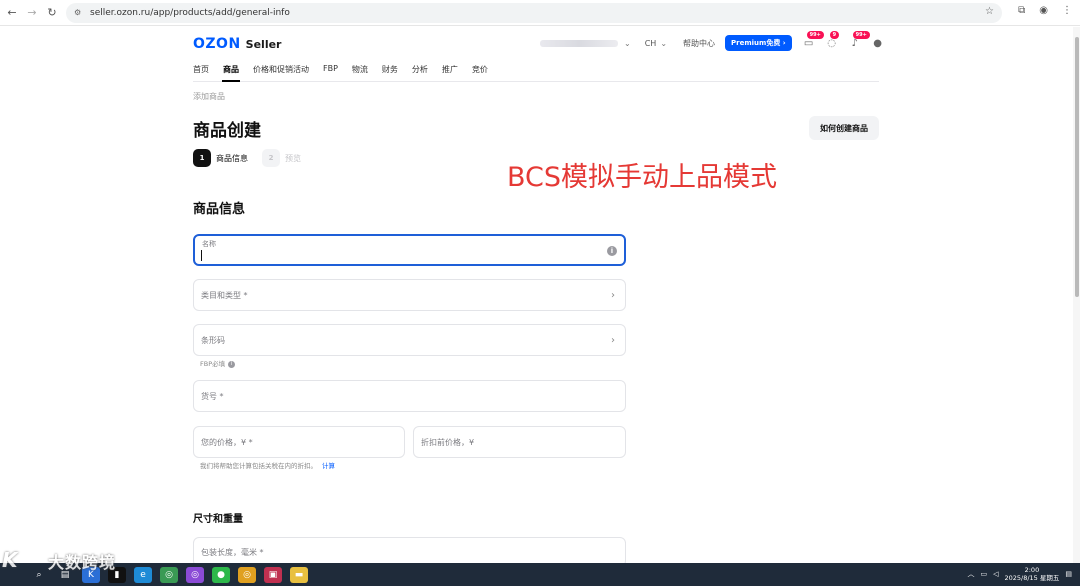 This screenshot has height=586, width=1080. What do you see at coordinates (1032, 570) in the screenshot?
I see `clock-time: 2:00` at bounding box center [1032, 570].